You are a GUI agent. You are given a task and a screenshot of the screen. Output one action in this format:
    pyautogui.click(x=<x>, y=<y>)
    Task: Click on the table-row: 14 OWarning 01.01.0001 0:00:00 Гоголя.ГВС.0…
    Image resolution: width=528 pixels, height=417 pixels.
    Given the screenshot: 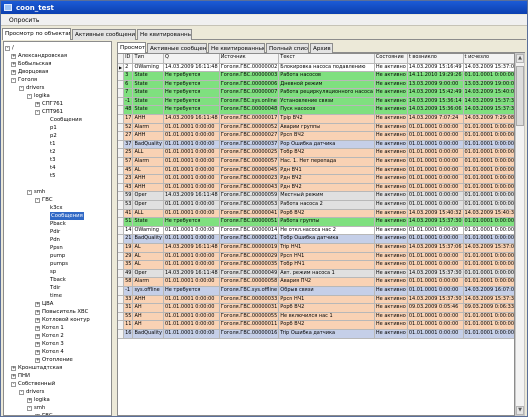 What is the action you would take?
    pyautogui.click(x=316, y=231)
    